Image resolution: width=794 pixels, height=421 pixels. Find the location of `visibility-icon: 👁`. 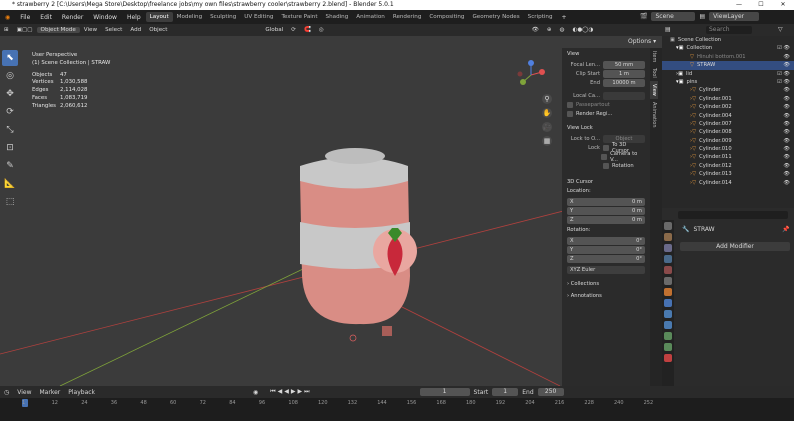

visibility-icon: 👁 is located at coordinates (535, 30).